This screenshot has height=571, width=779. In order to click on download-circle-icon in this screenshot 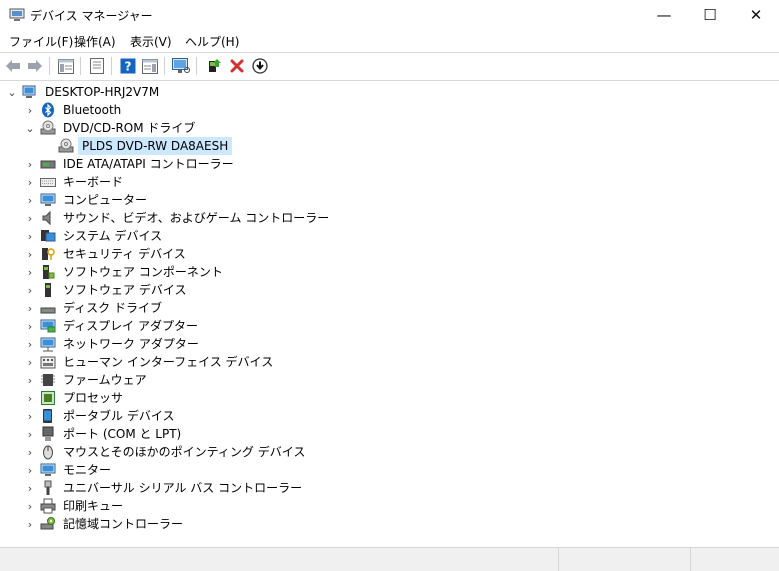, I will do `click(260, 66)`.